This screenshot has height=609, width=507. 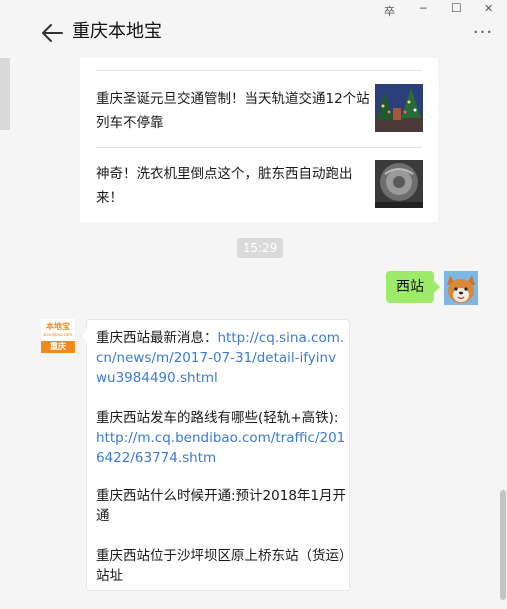 What do you see at coordinates (217, 418) in the screenshot?
I see `message-text: 重庆西站发车的路线有哪些(轻轨+高铁):` at bounding box center [217, 418].